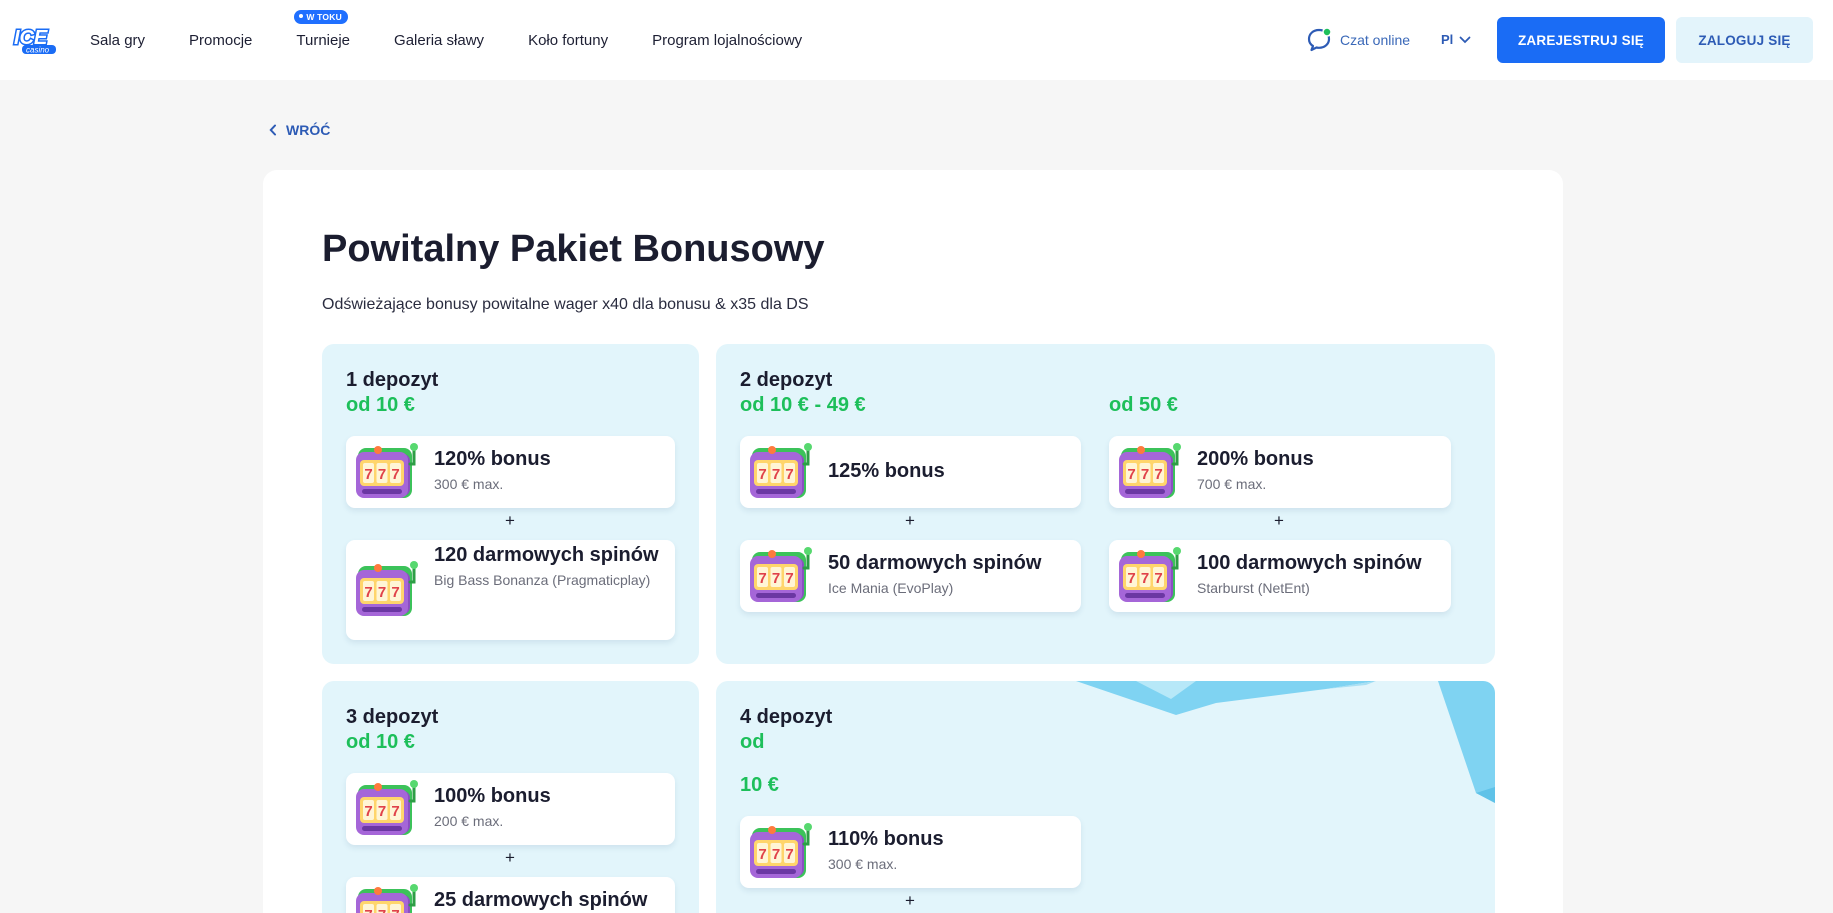 The width and height of the screenshot is (1833, 913). I want to click on bonus-card: 100% bonus 200 € max., so click(510, 809).